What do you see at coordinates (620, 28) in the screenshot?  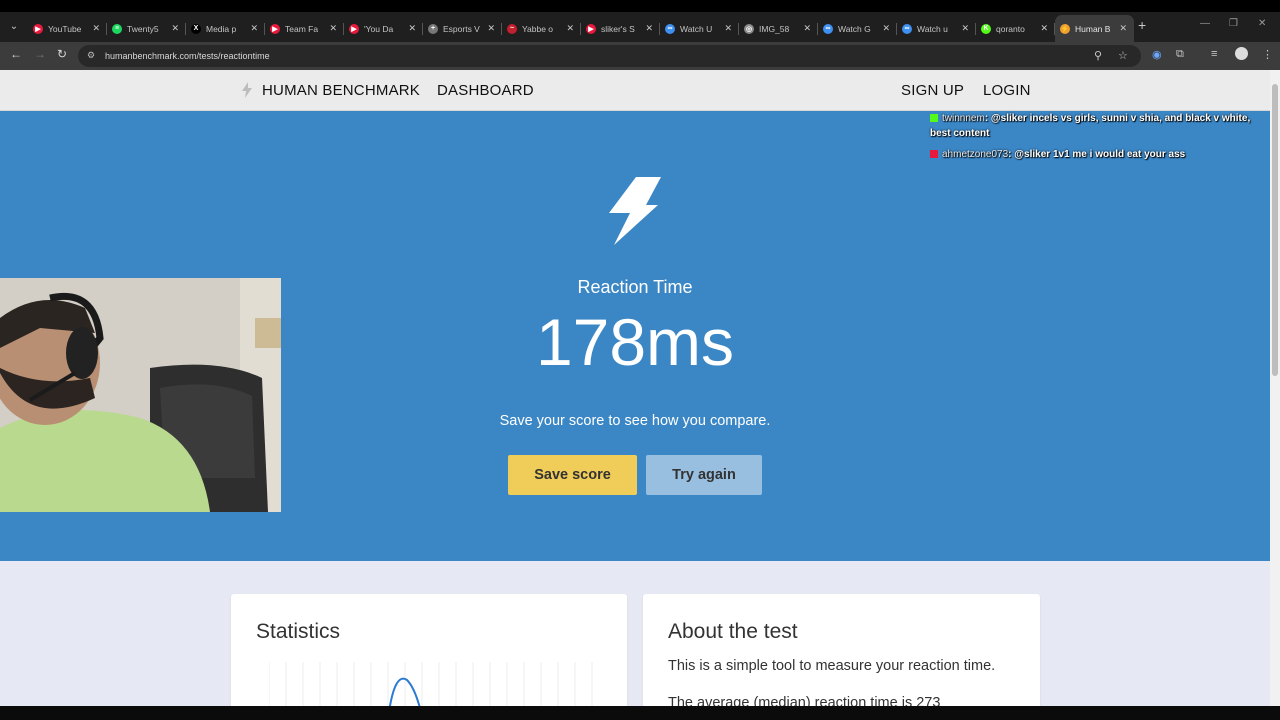 I see `browser-tab: ▶ sliker's S ✕` at bounding box center [620, 28].